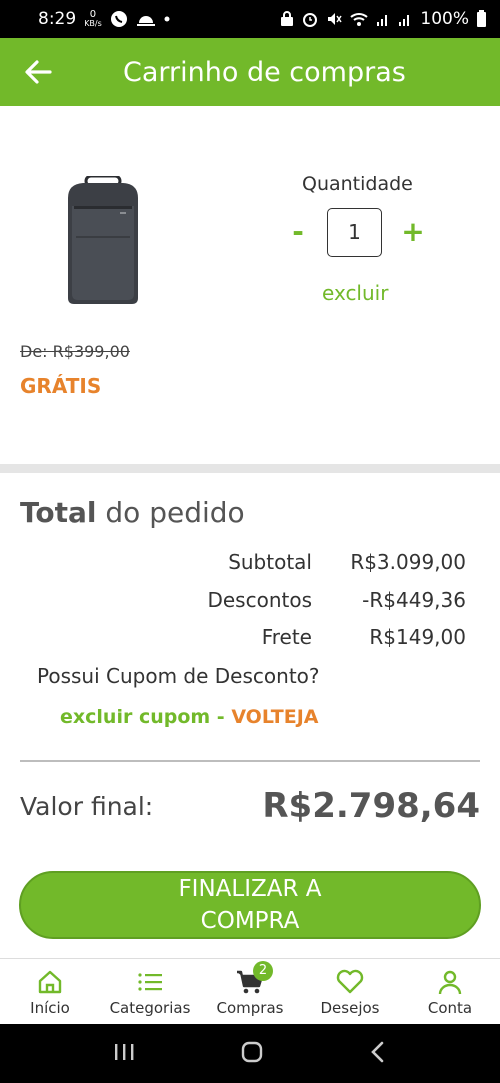 This screenshot has height=1083, width=500. What do you see at coordinates (408, 562) in the screenshot?
I see `subtotal-value: R$3.099,00` at bounding box center [408, 562].